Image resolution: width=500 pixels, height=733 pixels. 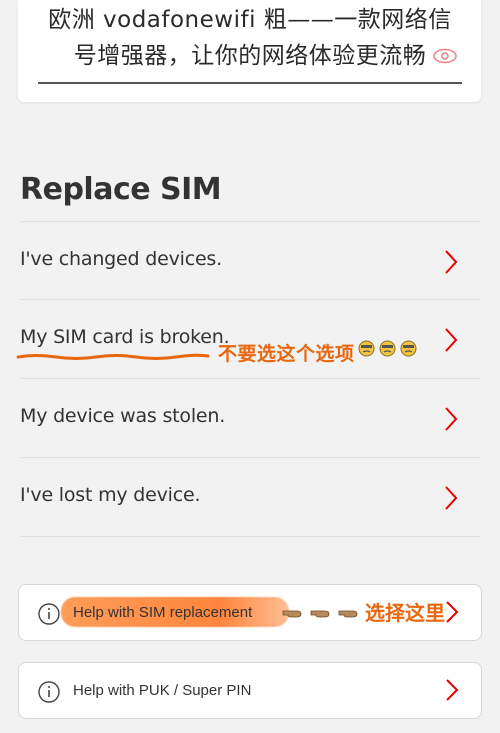 I want to click on option-device-stolen: My device was stolen., so click(x=250, y=418).